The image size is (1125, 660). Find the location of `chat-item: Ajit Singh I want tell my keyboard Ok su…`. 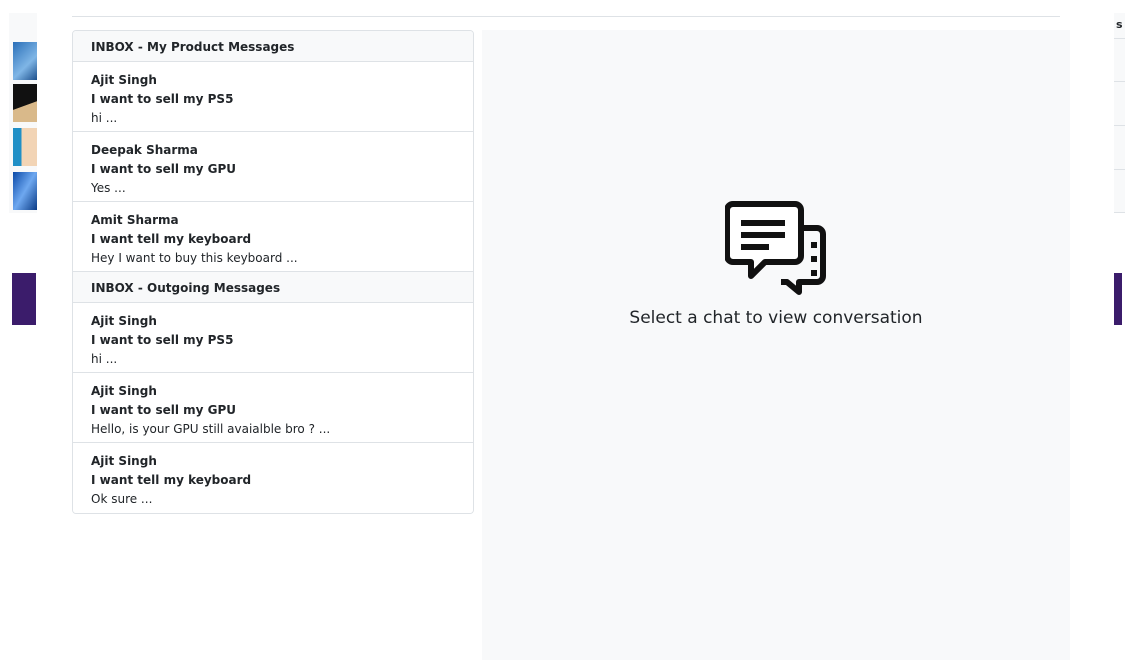

chat-item: Ajit Singh I want tell my keyboard Ok su… is located at coordinates (273, 478).